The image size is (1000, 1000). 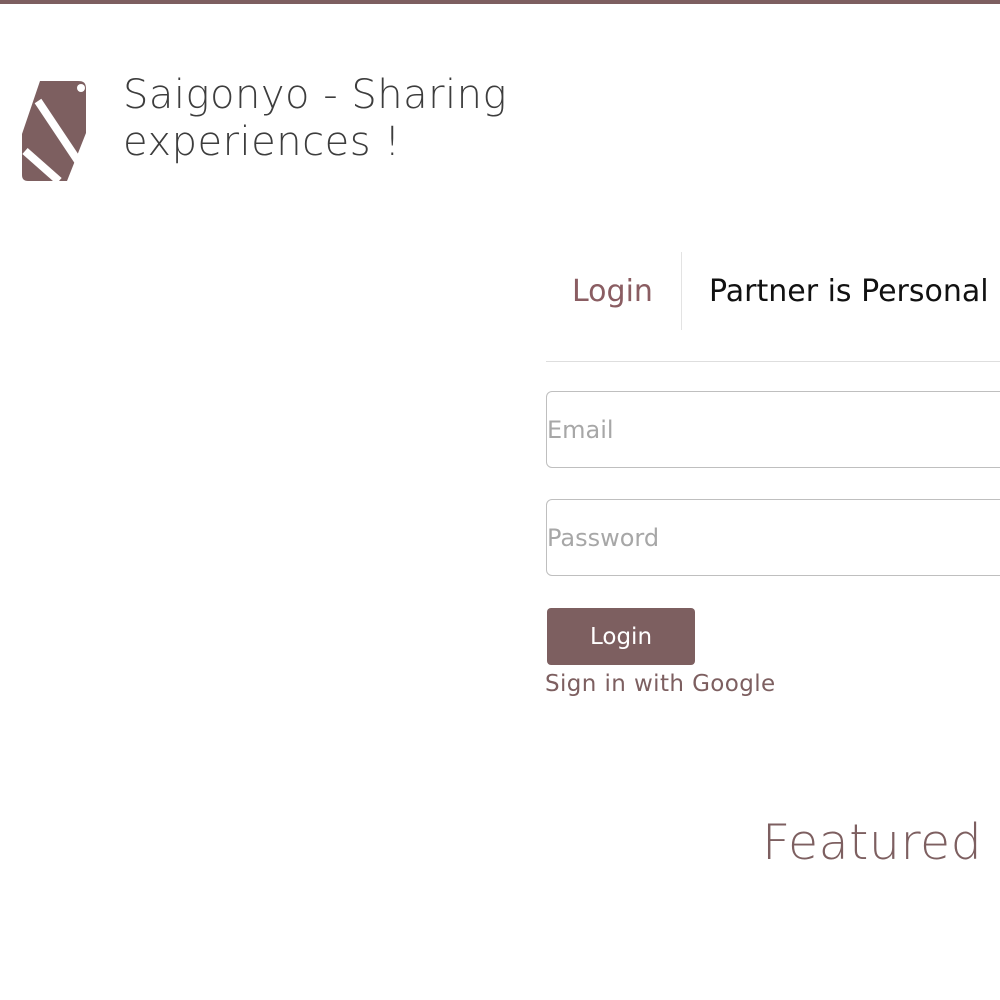 I want to click on email-field, so click(x=773, y=429).